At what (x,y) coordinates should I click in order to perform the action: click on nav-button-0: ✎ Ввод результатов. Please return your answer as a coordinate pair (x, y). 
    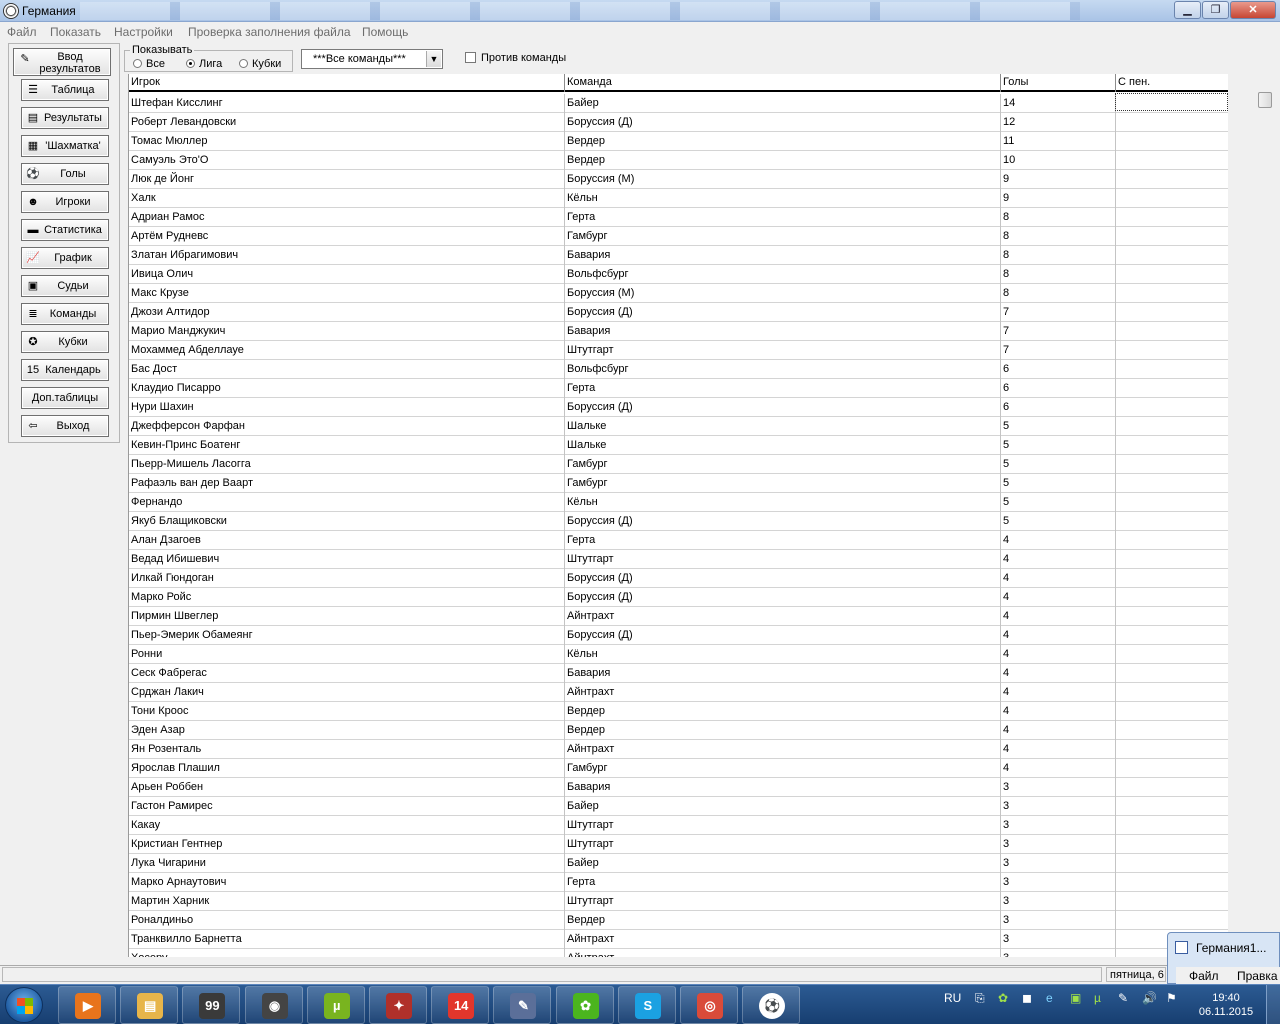
    Looking at the image, I should click on (62, 62).